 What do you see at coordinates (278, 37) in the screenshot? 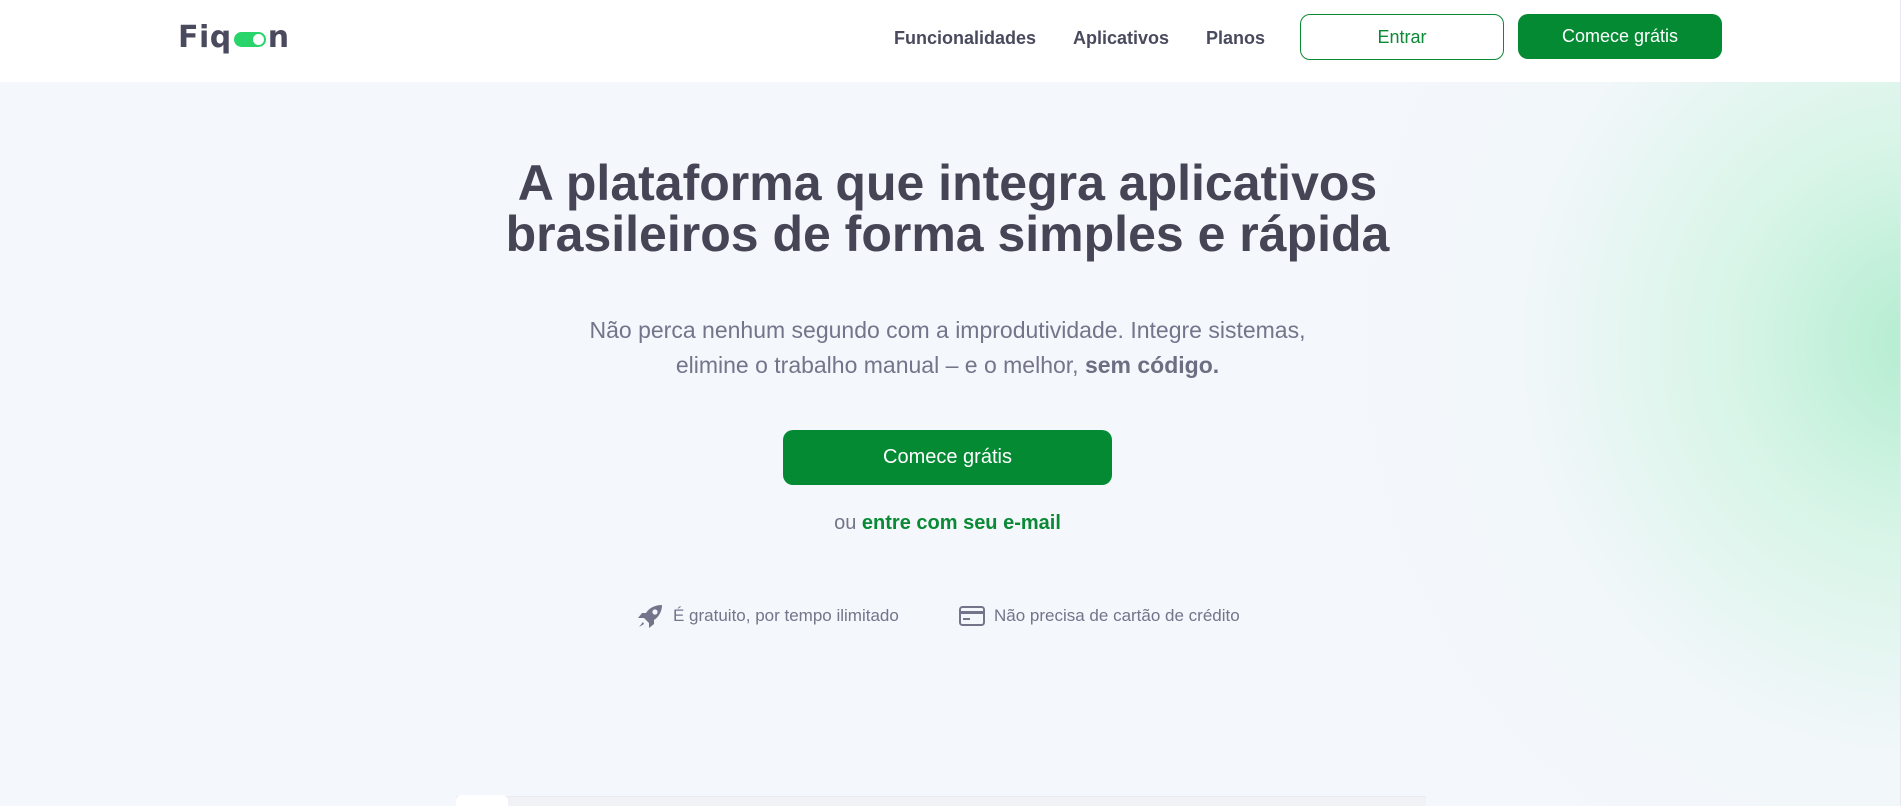
I see `logo-text-suffix: n` at bounding box center [278, 37].